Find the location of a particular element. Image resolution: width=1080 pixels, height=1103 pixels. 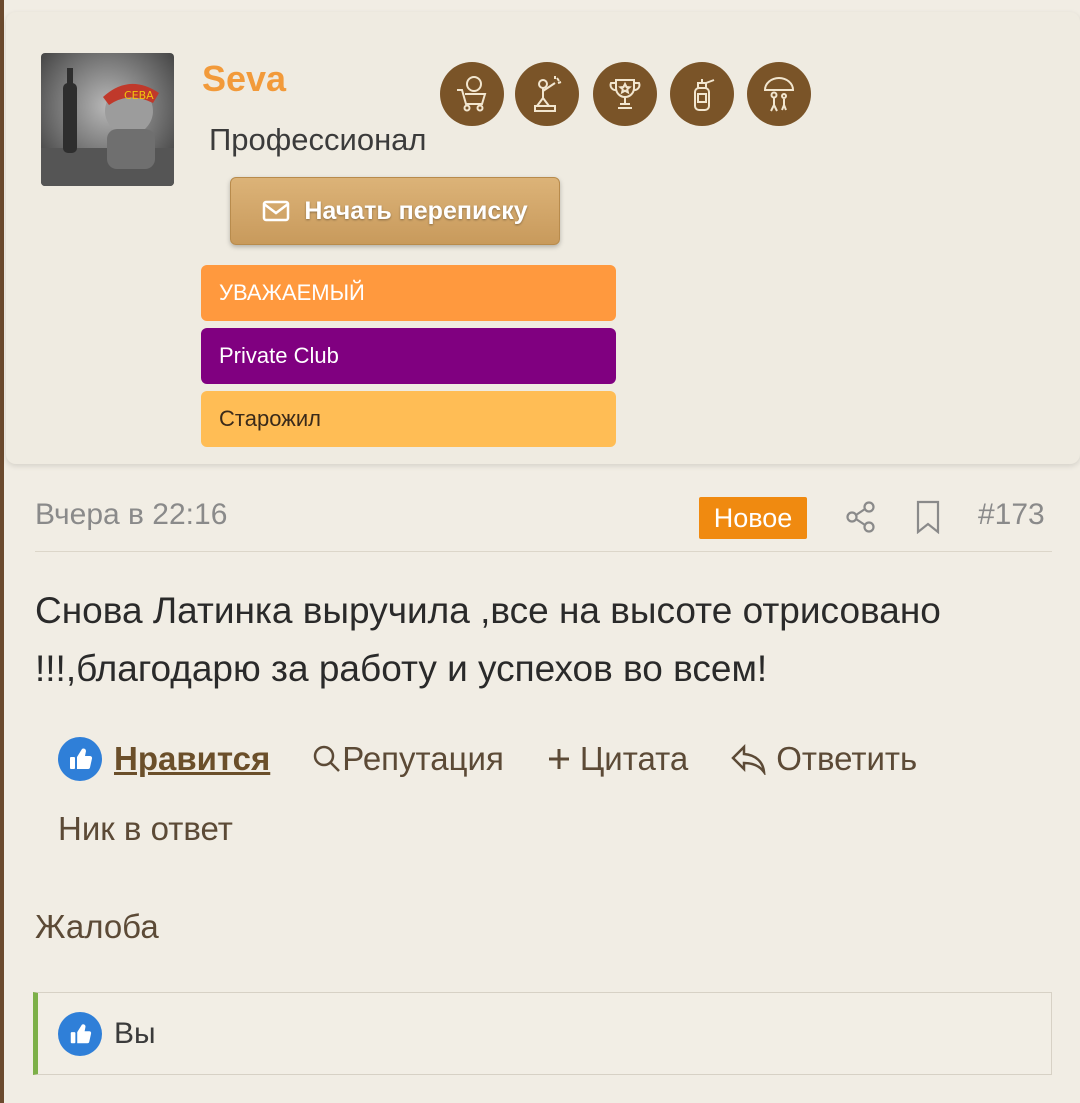

username: Seva is located at coordinates (244, 79).